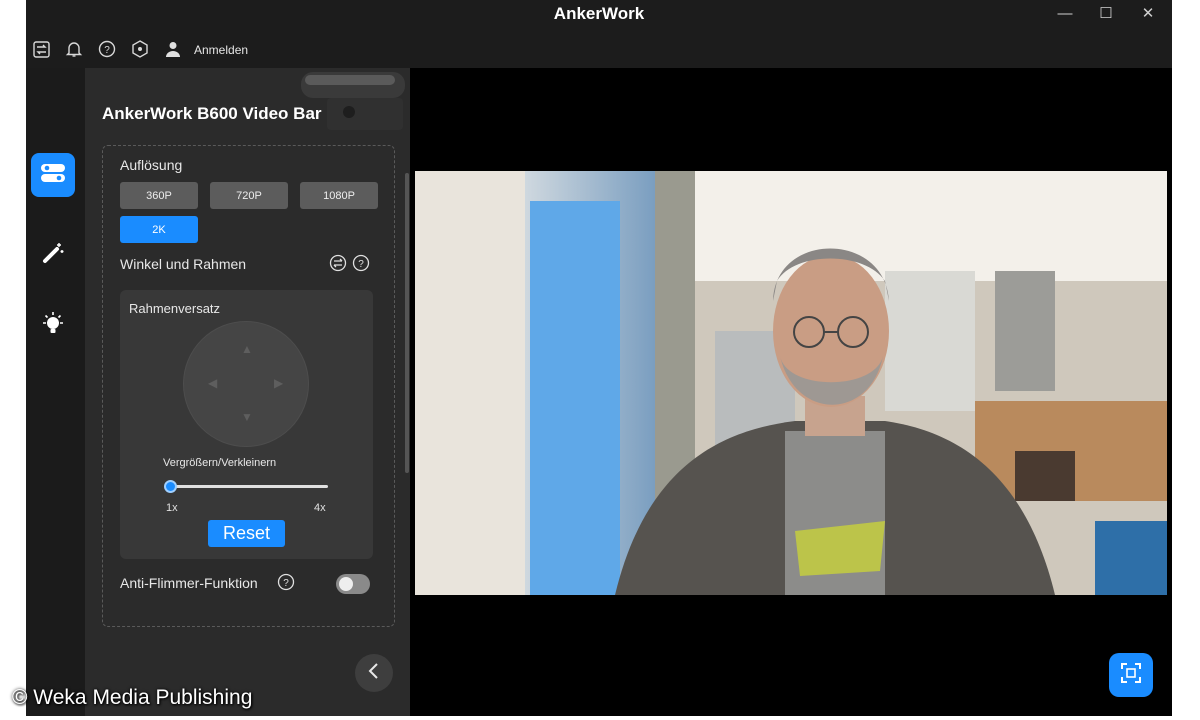  Describe the element at coordinates (1106, 14) in the screenshot. I see `maximize-button: ☐` at that location.